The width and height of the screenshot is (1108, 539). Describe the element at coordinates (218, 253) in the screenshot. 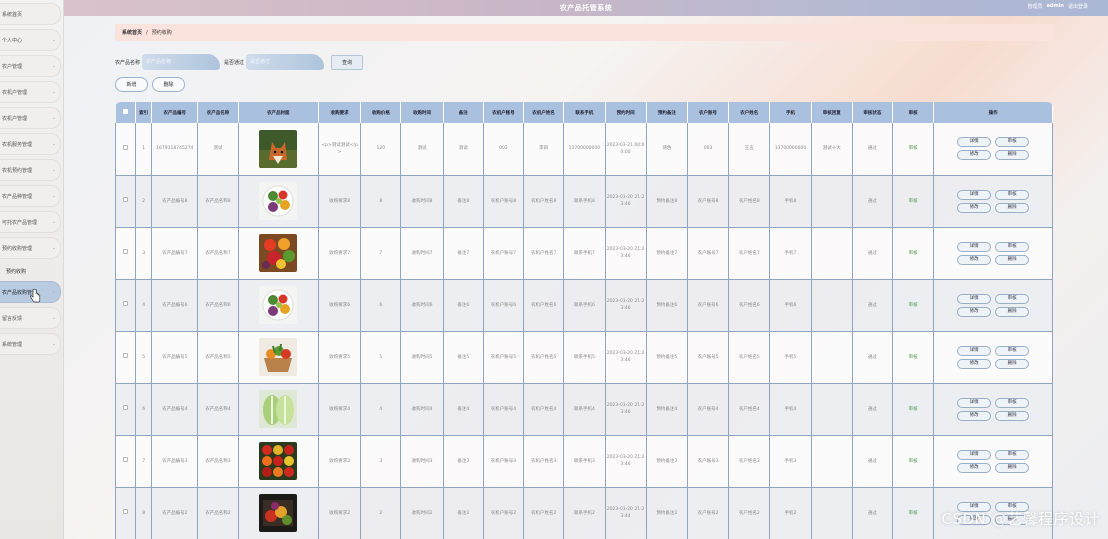

I see `product-name: 农产品名称7` at that location.